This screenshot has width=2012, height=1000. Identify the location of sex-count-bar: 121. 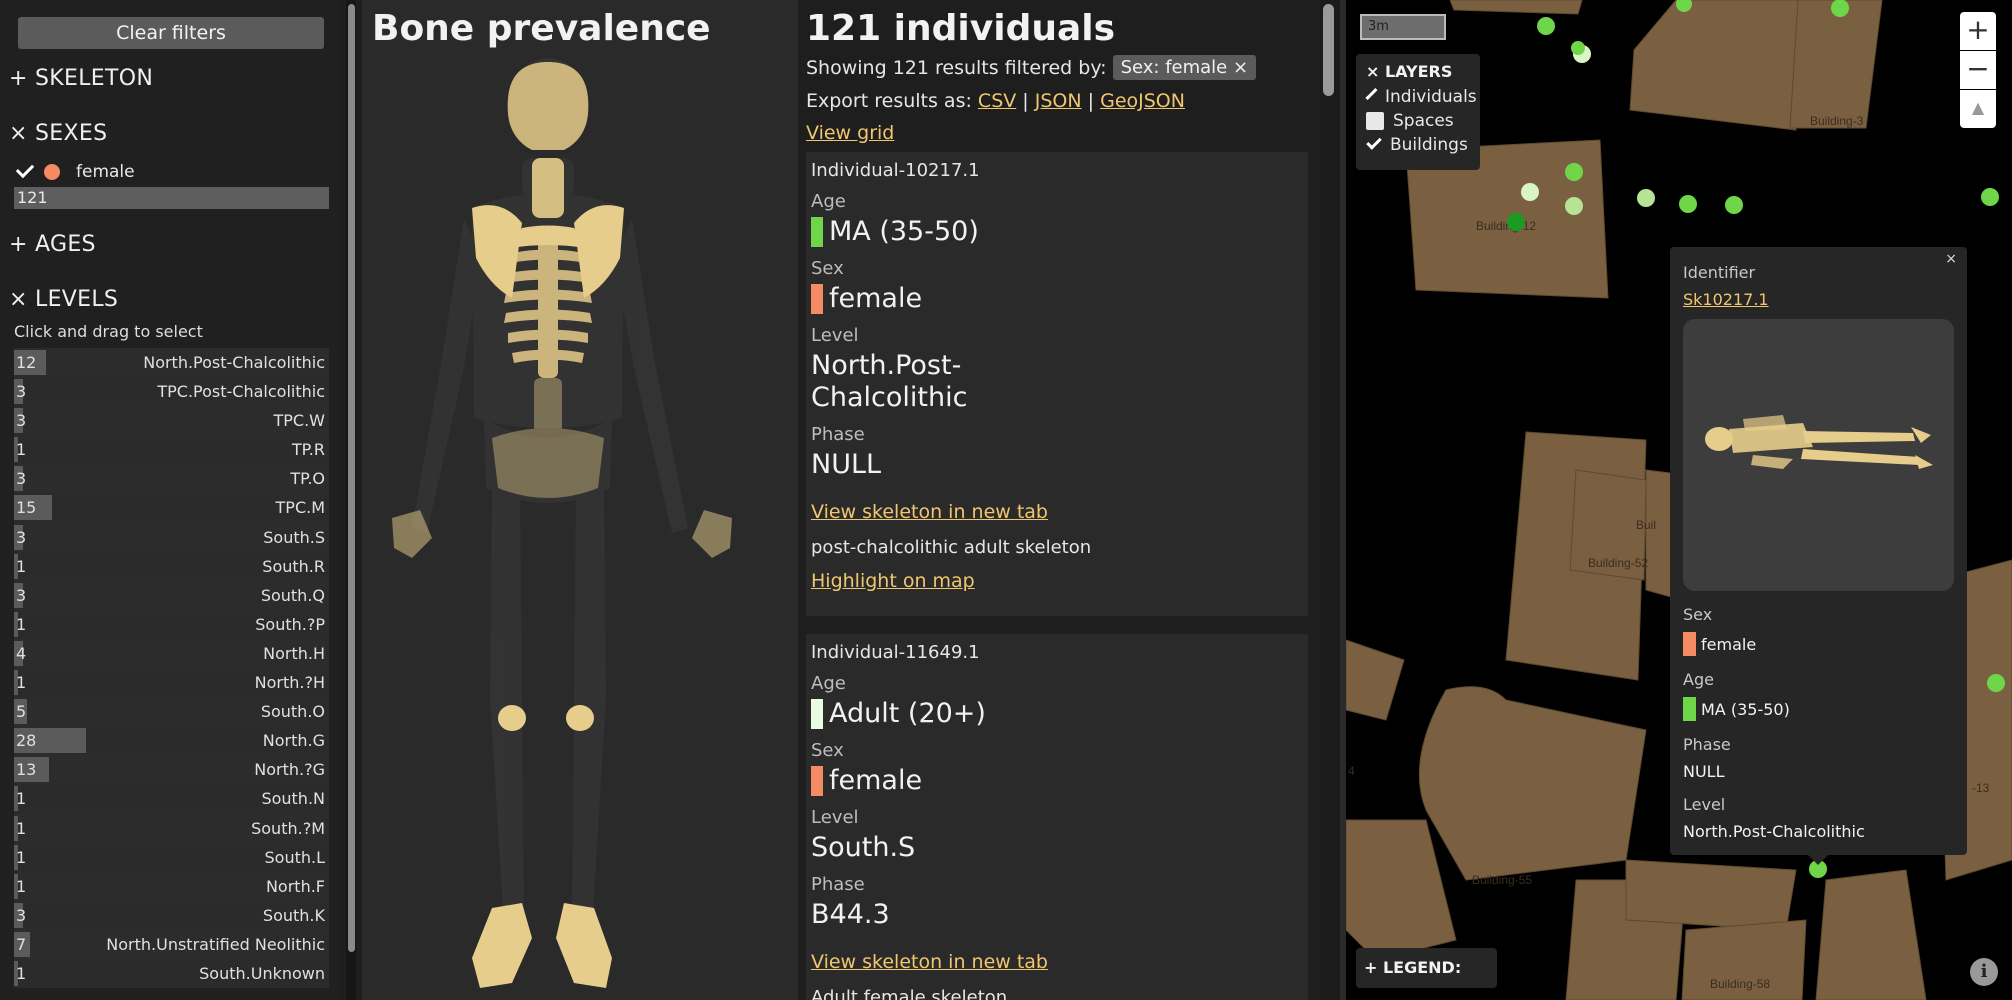
(171, 198).